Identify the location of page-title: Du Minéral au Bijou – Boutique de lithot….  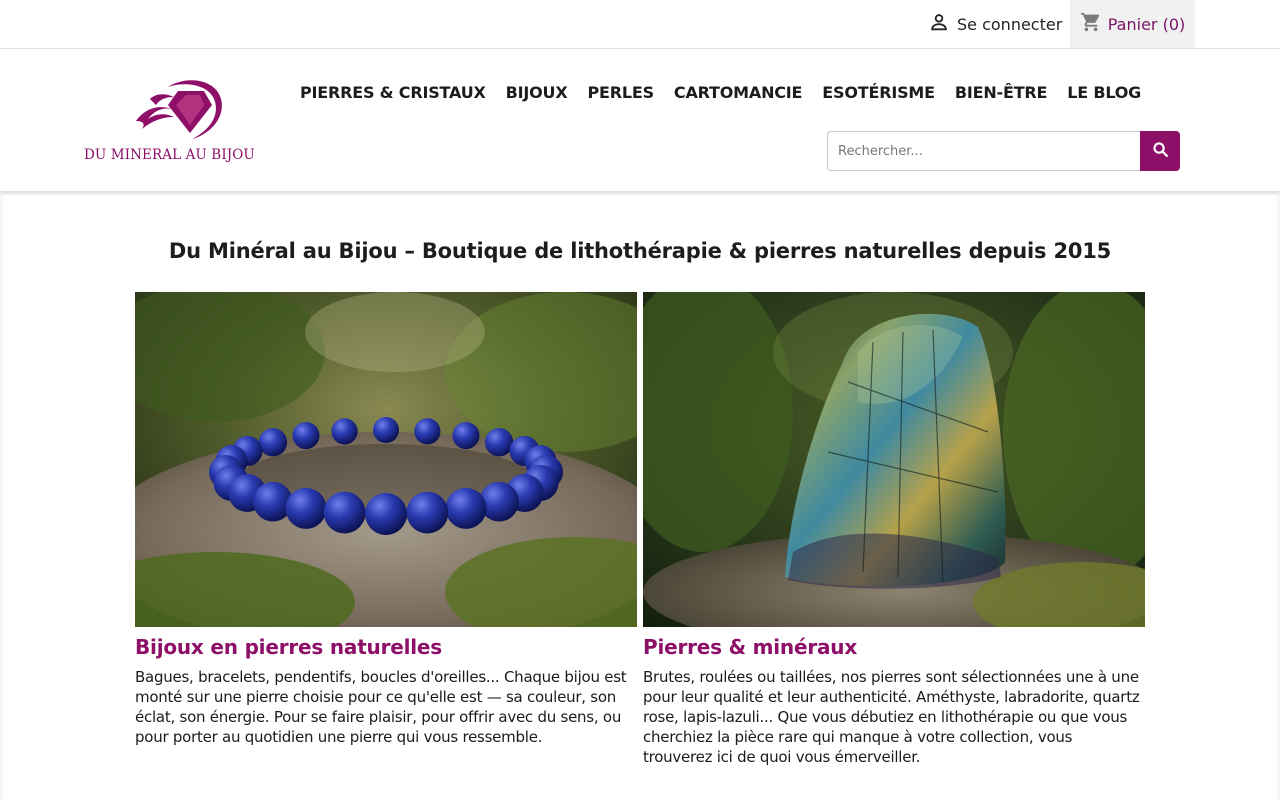
(640, 251).